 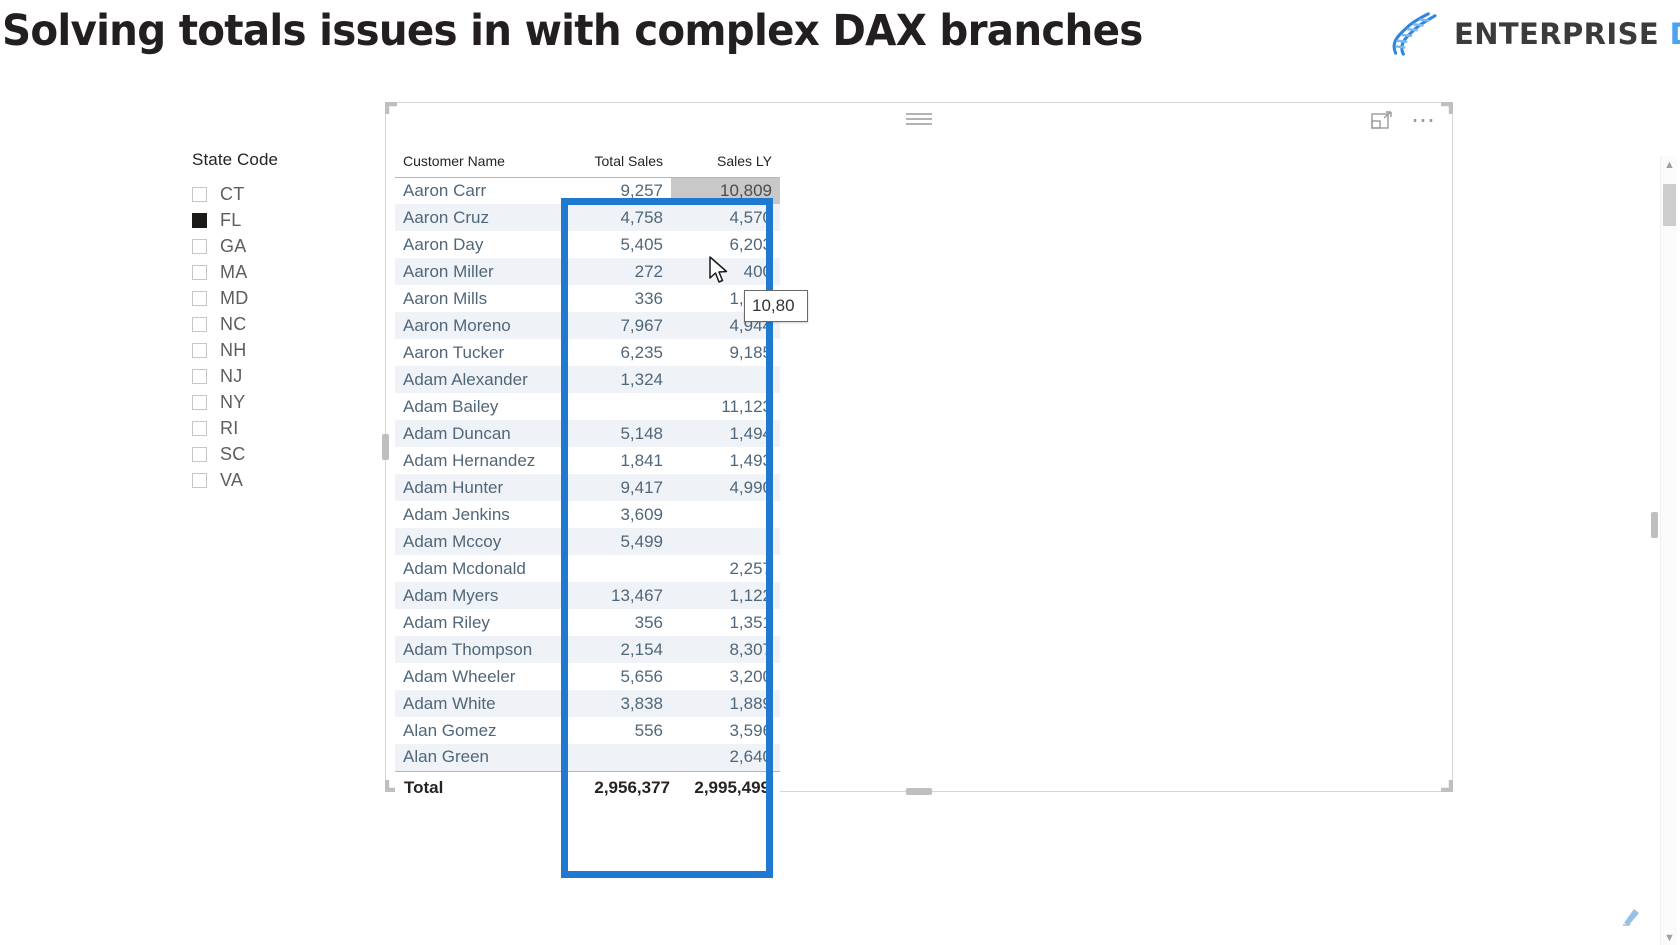 I want to click on cell-ly: 1,351, so click(x=725, y=622).